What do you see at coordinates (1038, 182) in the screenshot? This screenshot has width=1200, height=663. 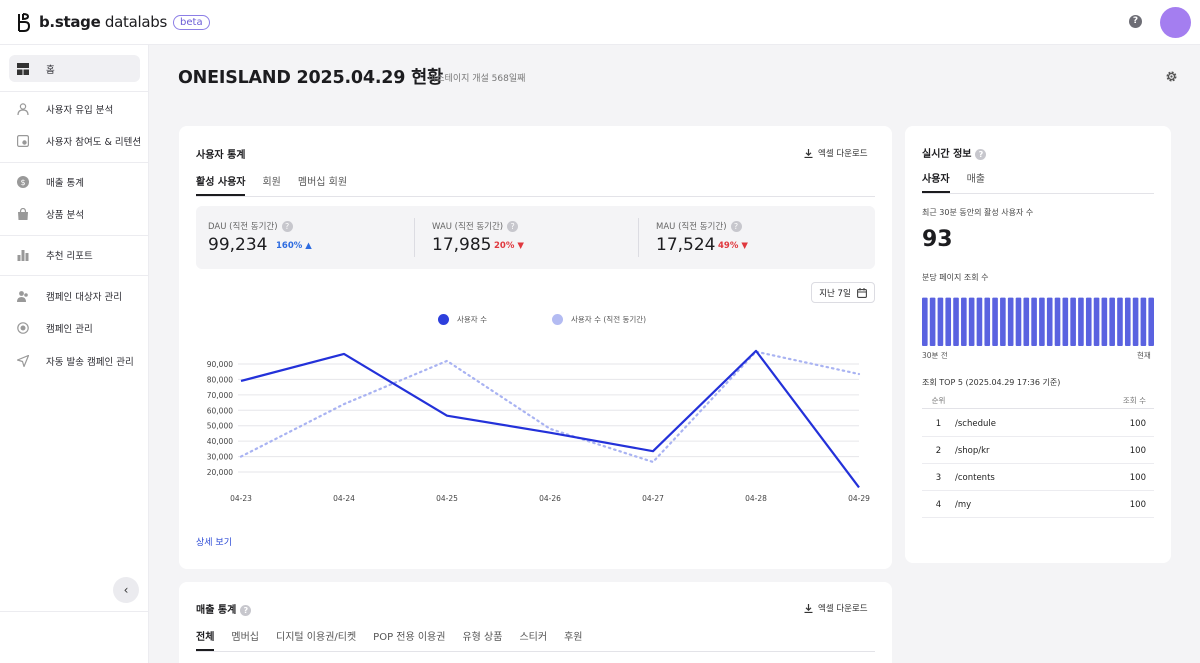 I see `realtime-tabs: 사용자 매출` at bounding box center [1038, 182].